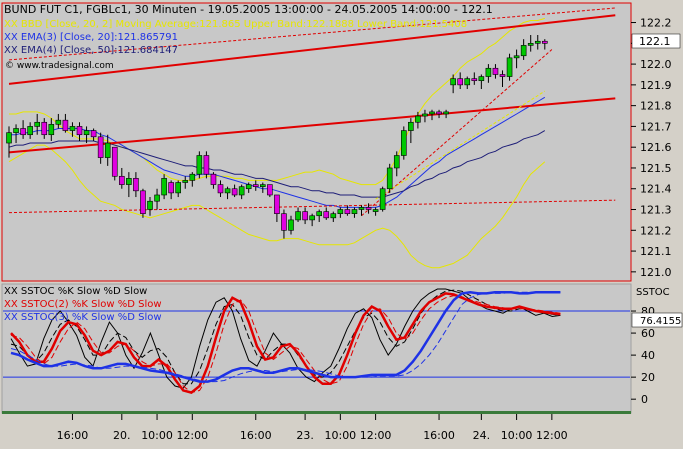 The width and height of the screenshot is (683, 449). Describe the element at coordinates (83, 305) in the screenshot. I see `stoch-legend-2: XX SSTOC(2) %K Slow %D Slow` at that location.